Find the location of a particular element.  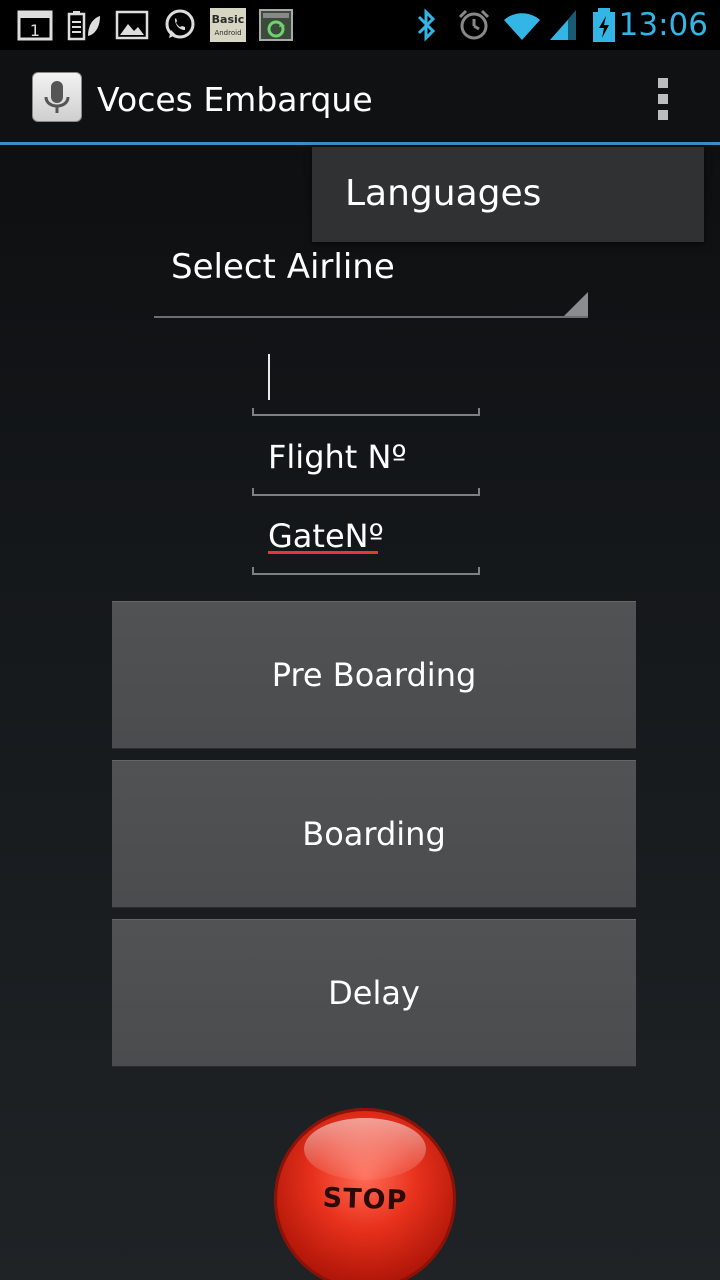

airline-spinner-label: Select Airline is located at coordinates (283, 267).